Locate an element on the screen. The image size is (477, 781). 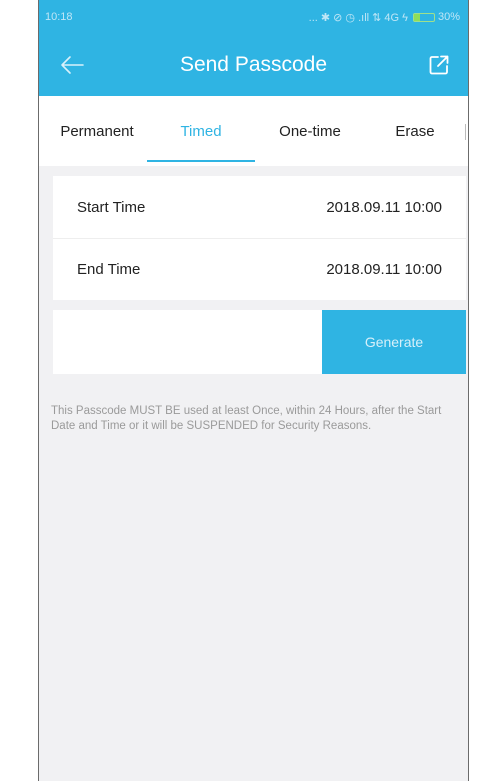
tab-label: One-time is located at coordinates (310, 131).